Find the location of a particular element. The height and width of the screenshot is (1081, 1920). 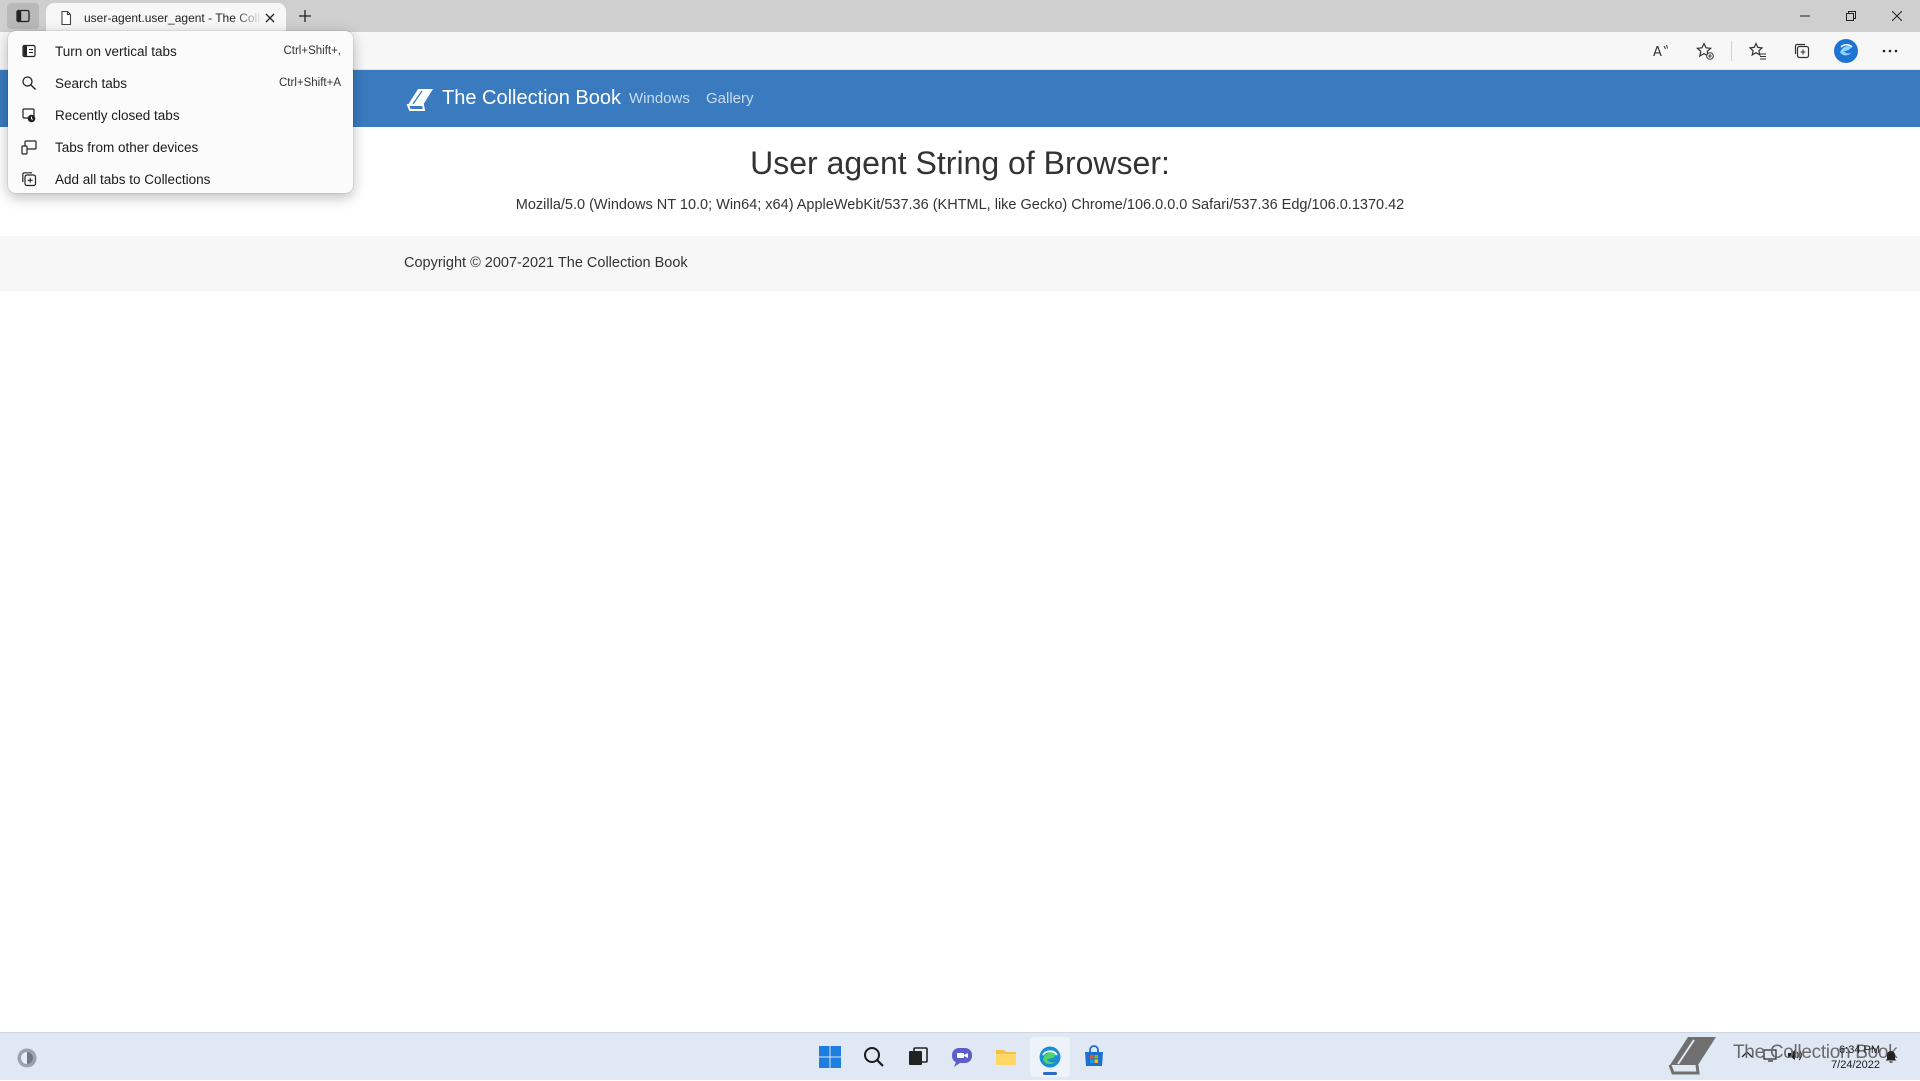

menu-item-label: Recently closed tabs is located at coordinates (117, 115).